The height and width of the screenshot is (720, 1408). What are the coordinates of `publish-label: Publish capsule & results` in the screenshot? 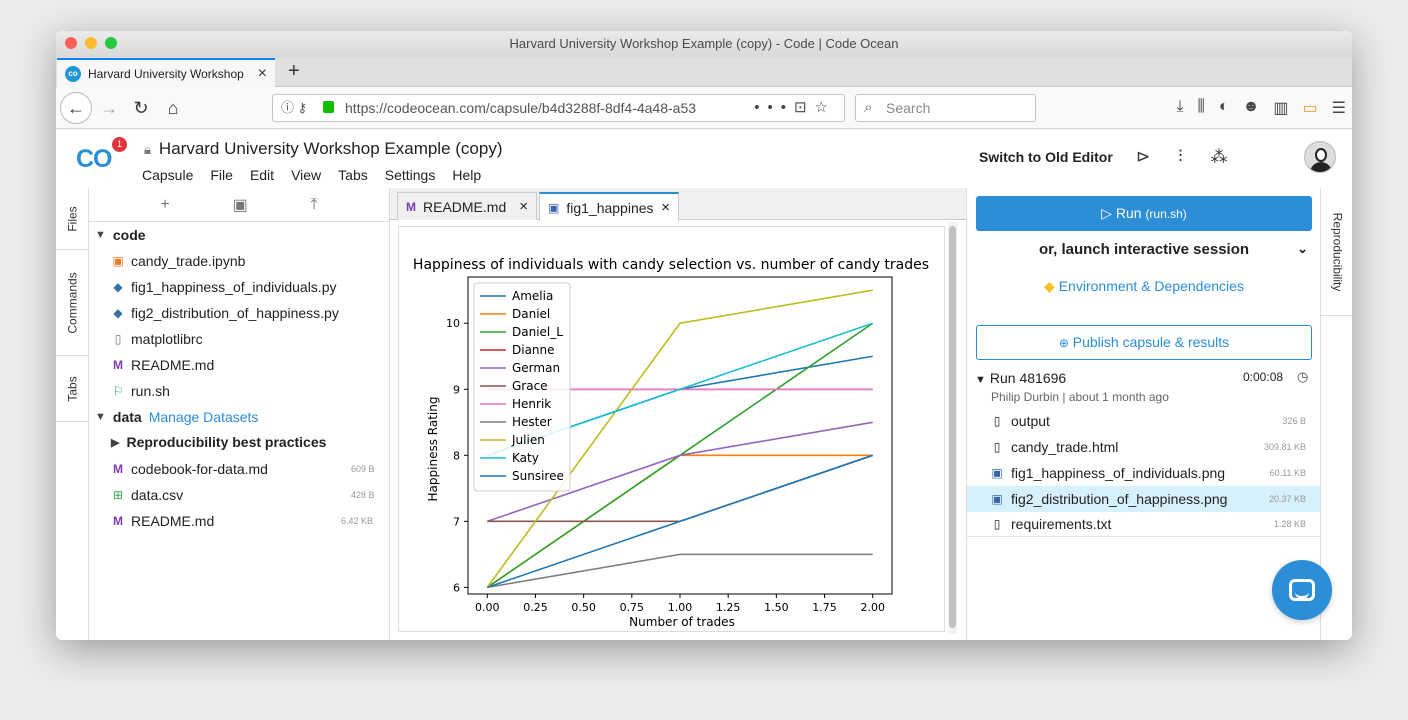 It's located at (1151, 342).